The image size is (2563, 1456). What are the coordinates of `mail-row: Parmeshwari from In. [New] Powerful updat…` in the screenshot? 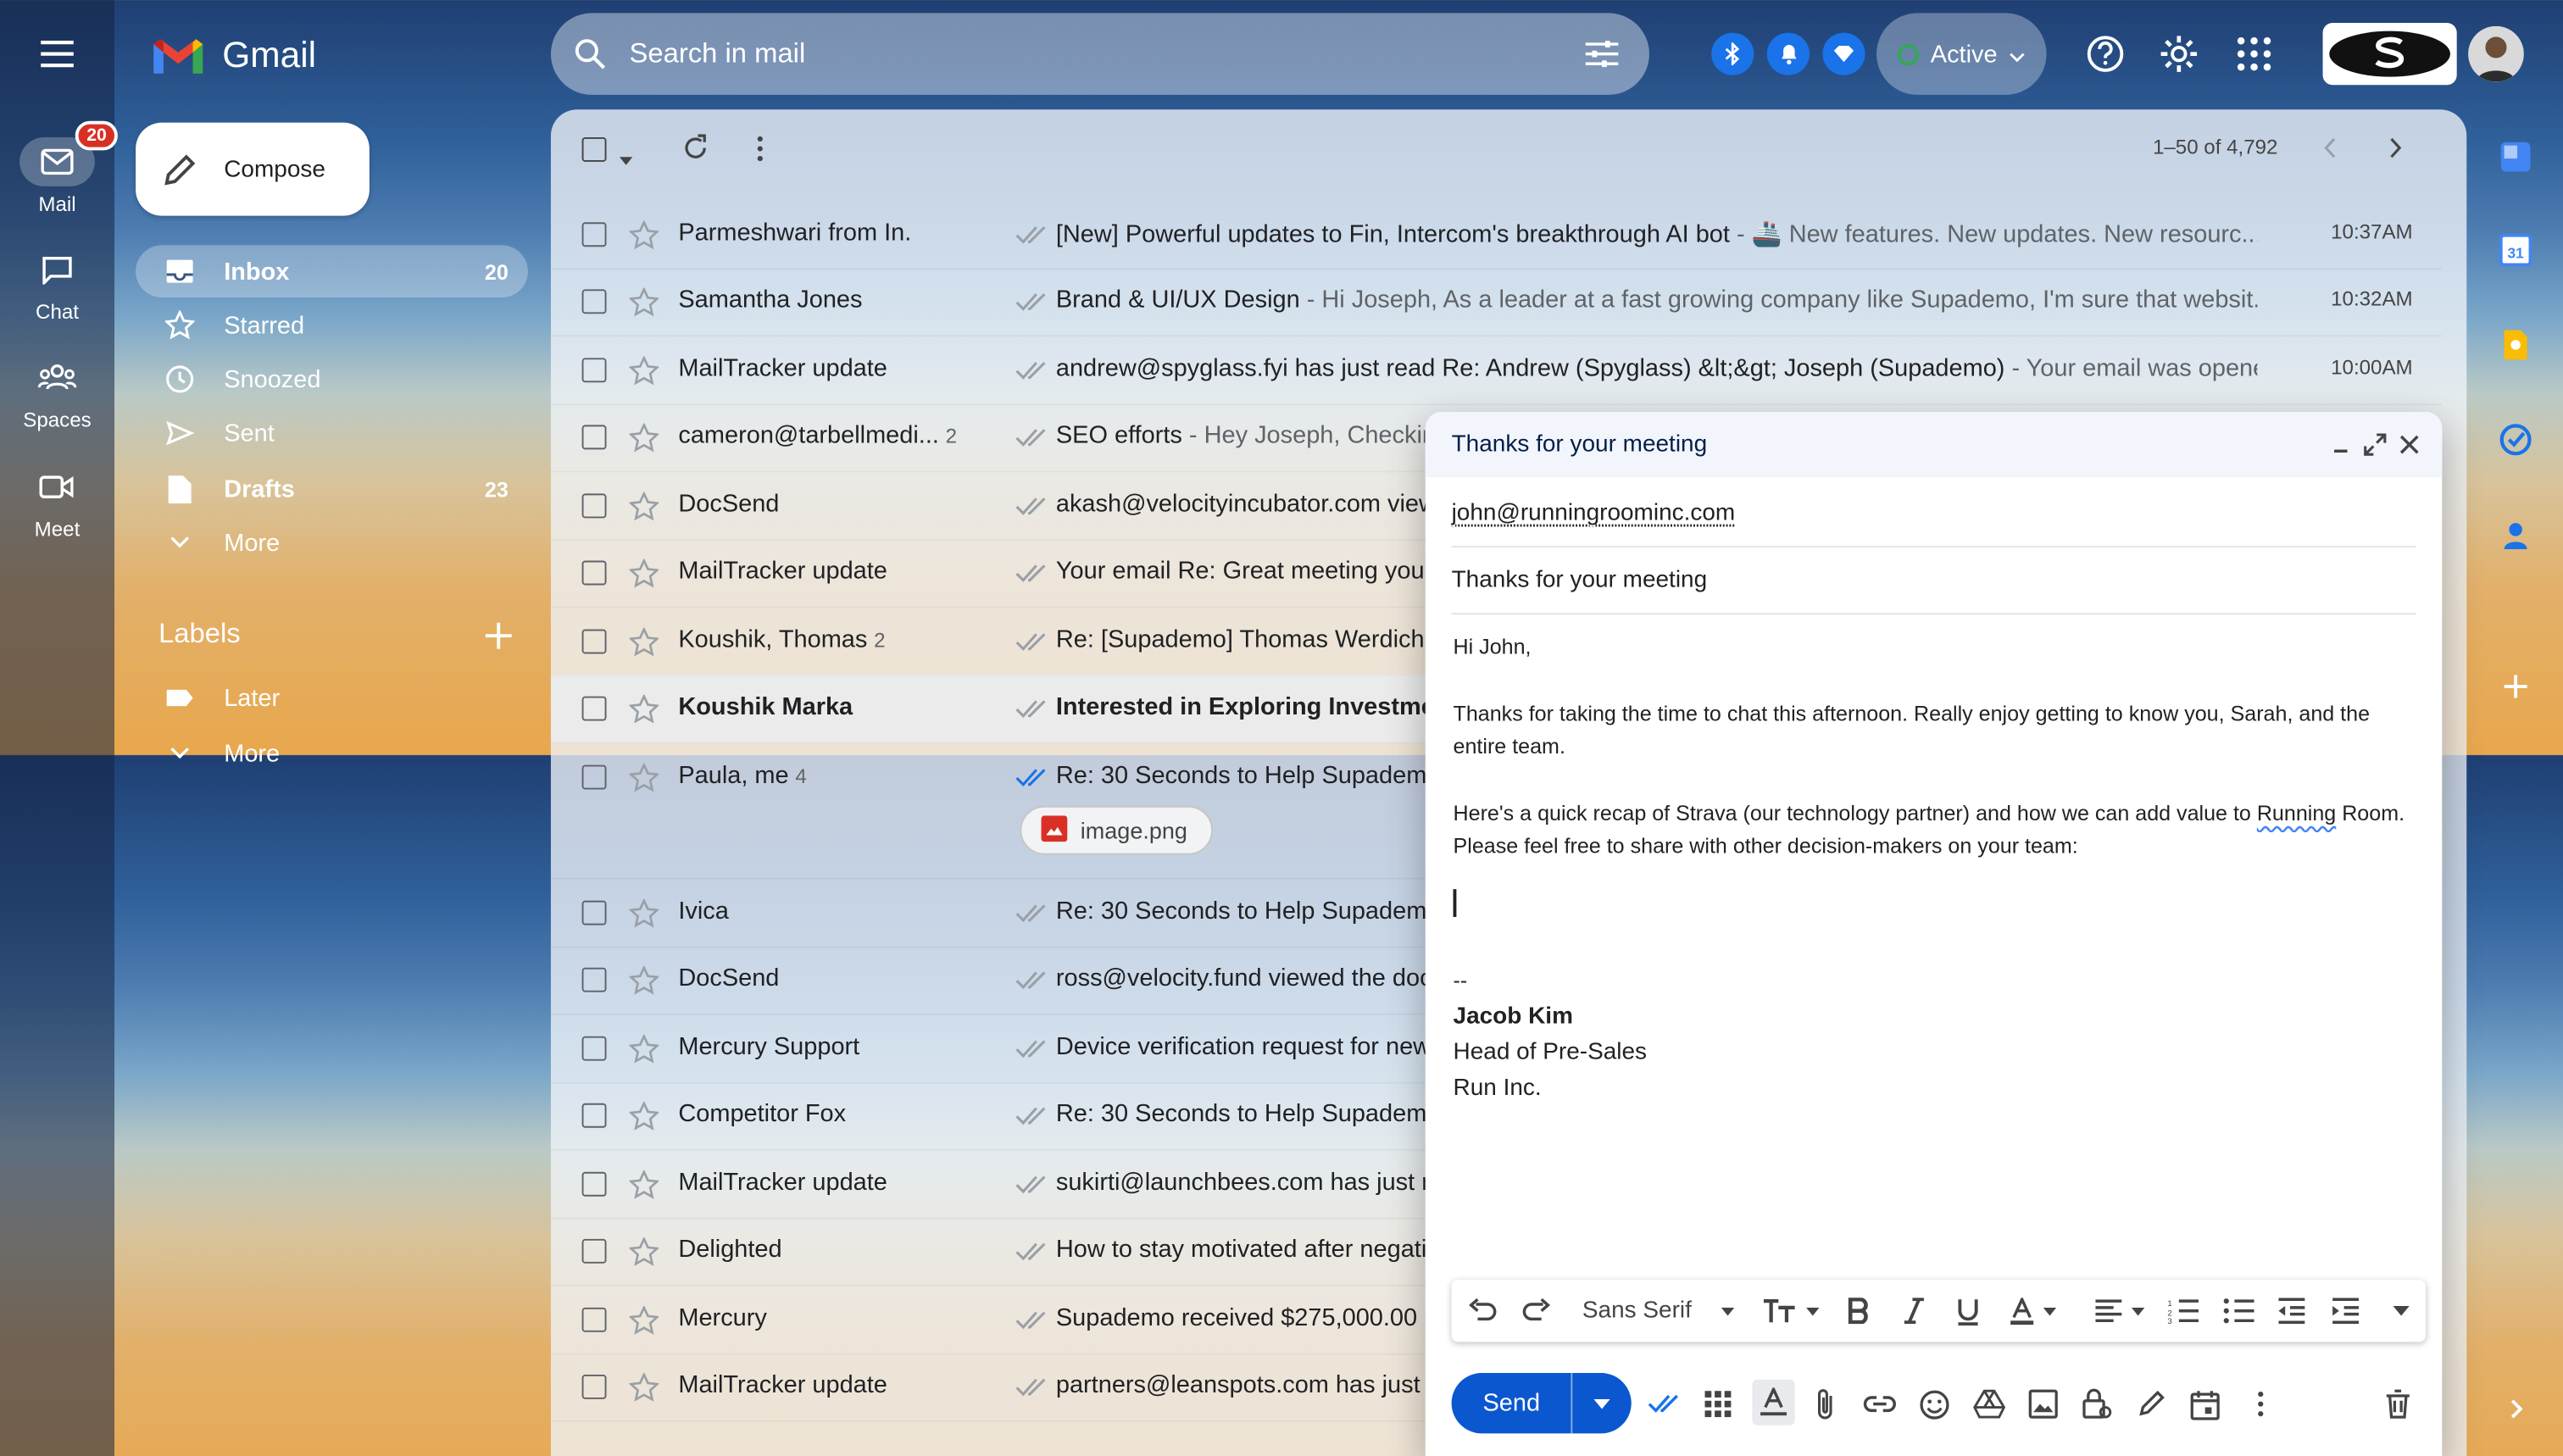 It's located at (1496, 235).